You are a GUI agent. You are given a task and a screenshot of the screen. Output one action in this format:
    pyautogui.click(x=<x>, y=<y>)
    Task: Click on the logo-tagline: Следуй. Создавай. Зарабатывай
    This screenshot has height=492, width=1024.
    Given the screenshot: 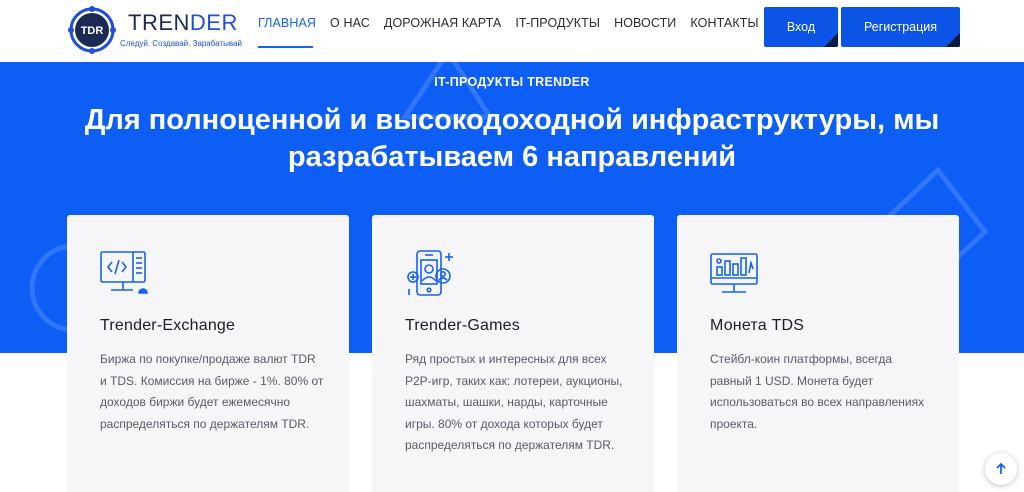 What is the action you would take?
    pyautogui.click(x=181, y=43)
    